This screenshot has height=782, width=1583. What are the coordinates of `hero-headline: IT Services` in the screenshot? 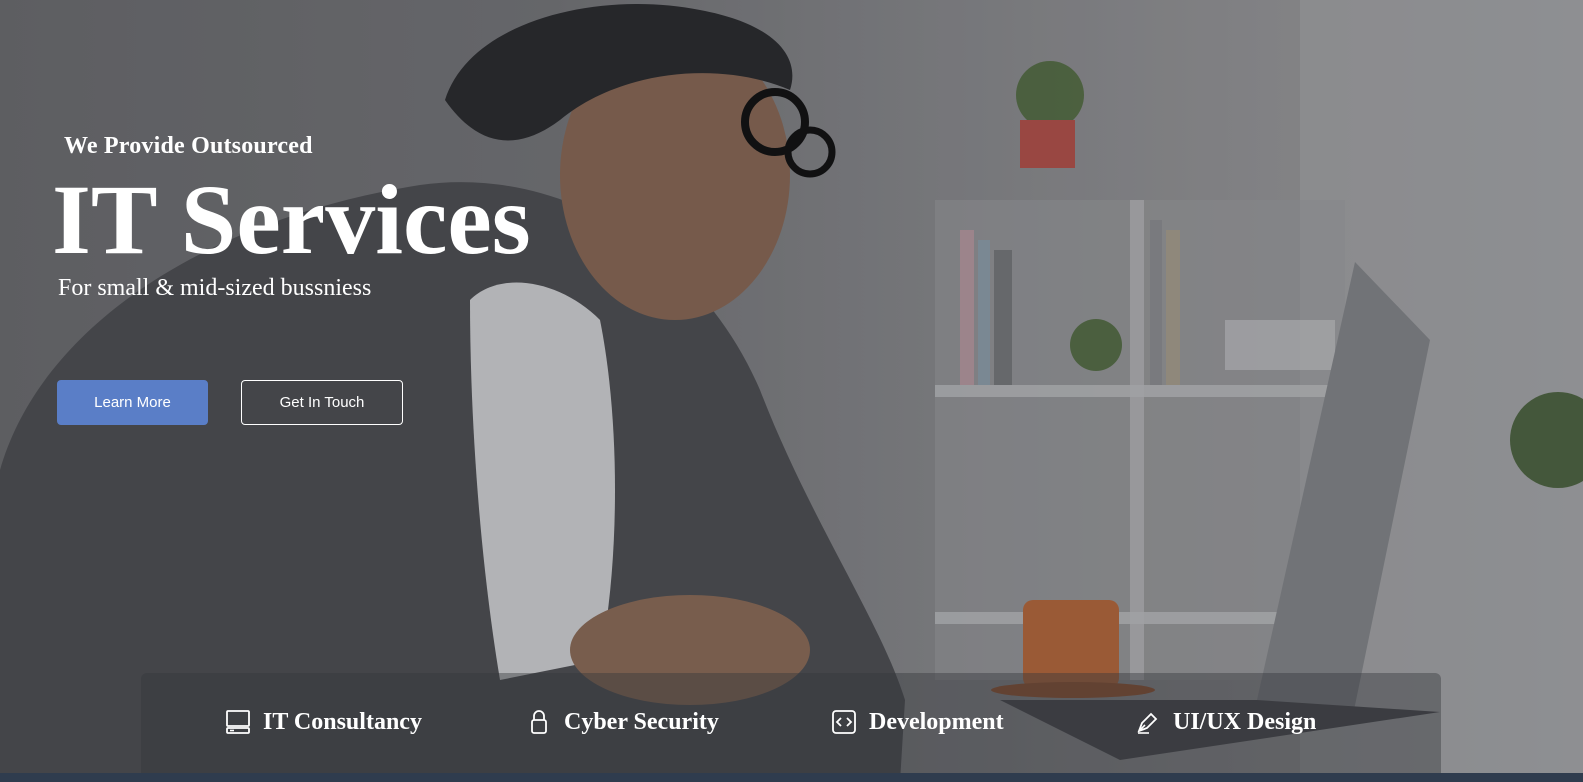 It's located at (291, 219).